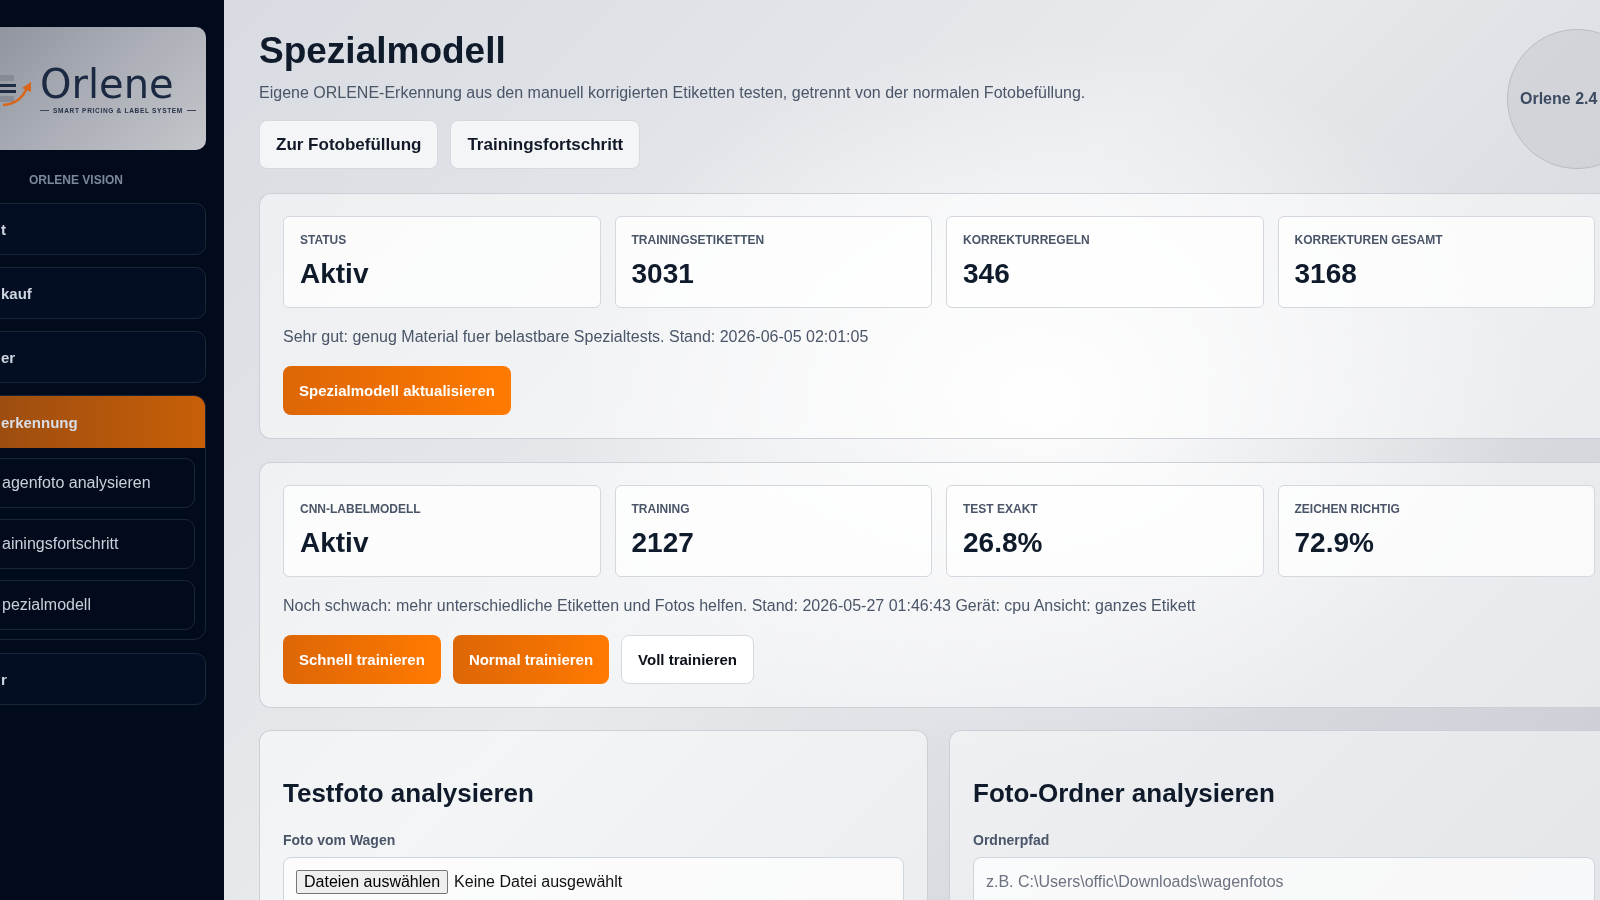 This screenshot has height=900, width=1600. Describe the element at coordinates (103, 229) in the screenshot. I see `nav-item: t` at that location.